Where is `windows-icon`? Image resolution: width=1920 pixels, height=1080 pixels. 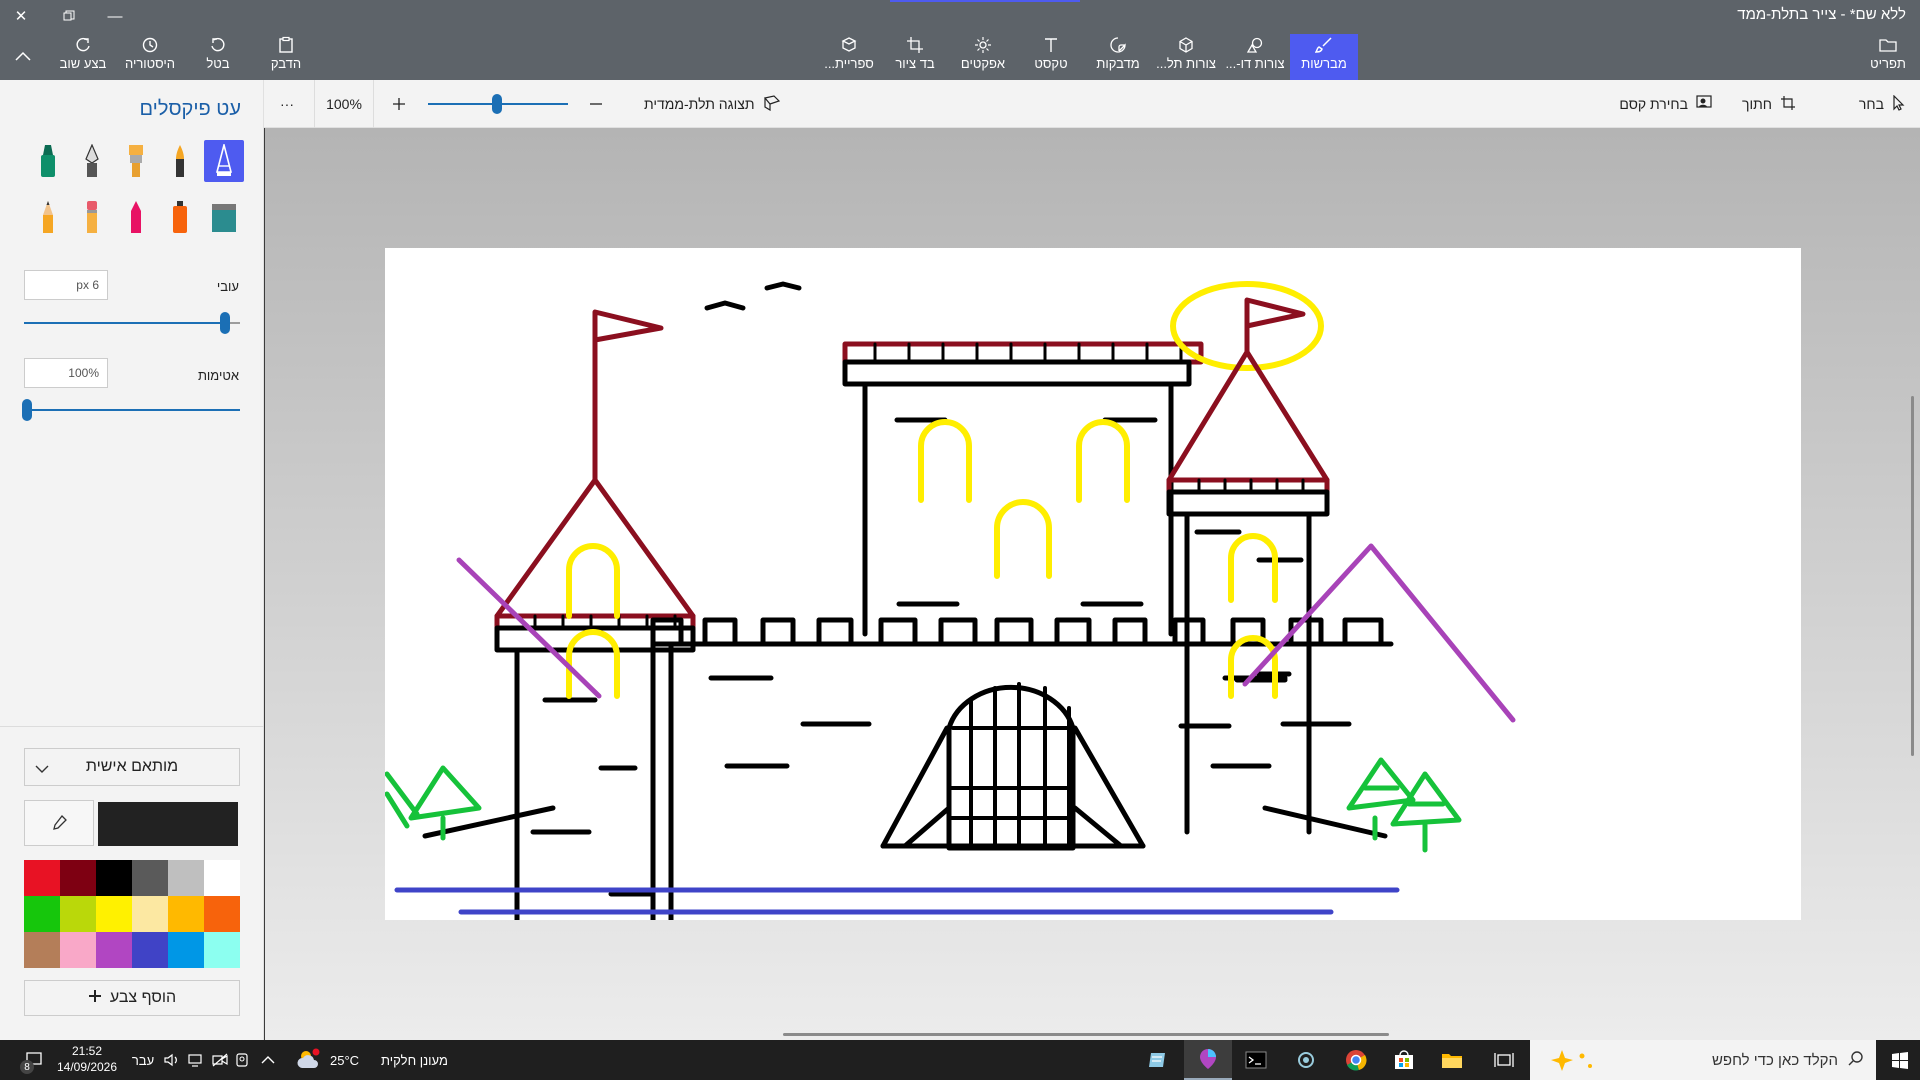
windows-icon is located at coordinates (1900, 1060).